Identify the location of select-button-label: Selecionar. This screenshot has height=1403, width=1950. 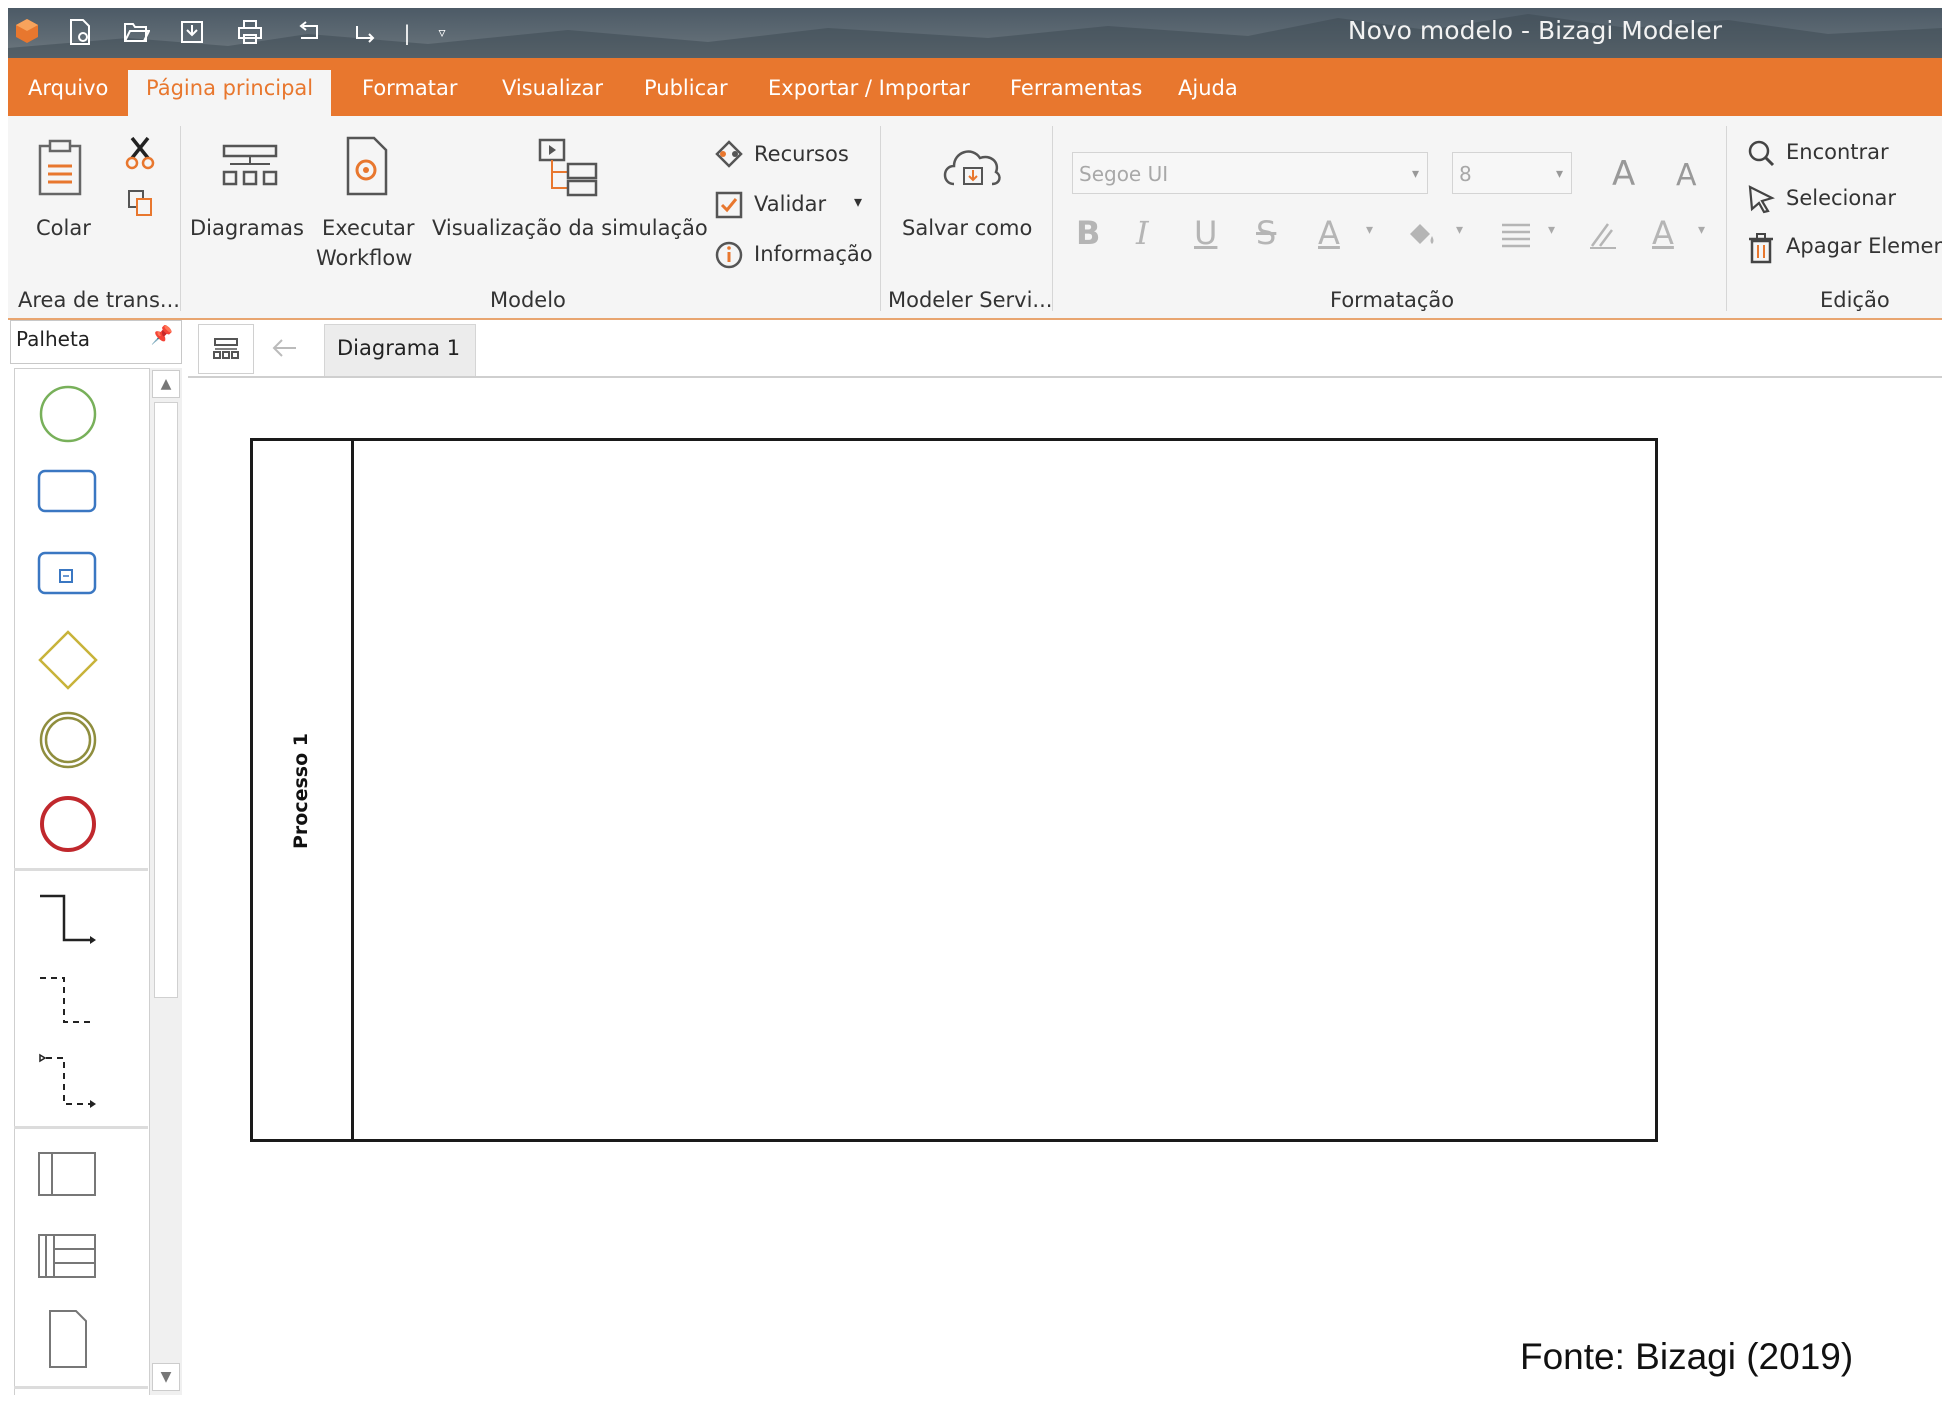
(1841, 198).